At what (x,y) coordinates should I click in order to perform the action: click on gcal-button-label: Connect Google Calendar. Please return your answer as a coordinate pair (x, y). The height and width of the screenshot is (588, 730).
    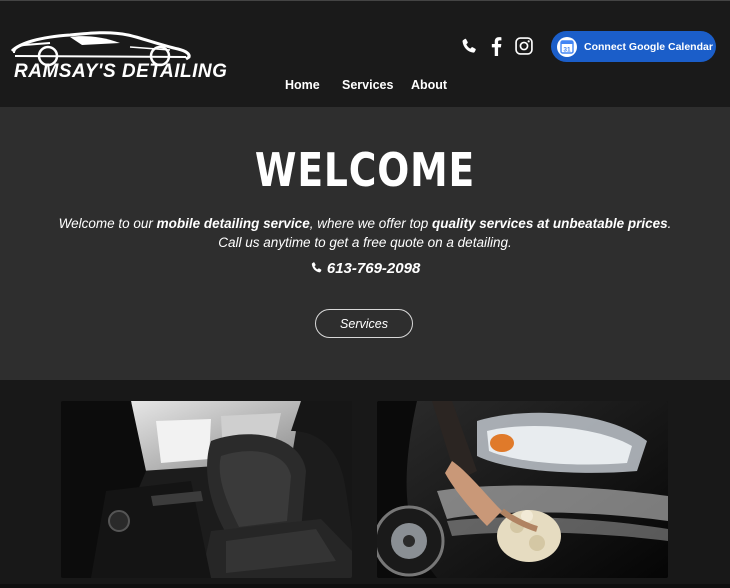
    Looking at the image, I should click on (648, 46).